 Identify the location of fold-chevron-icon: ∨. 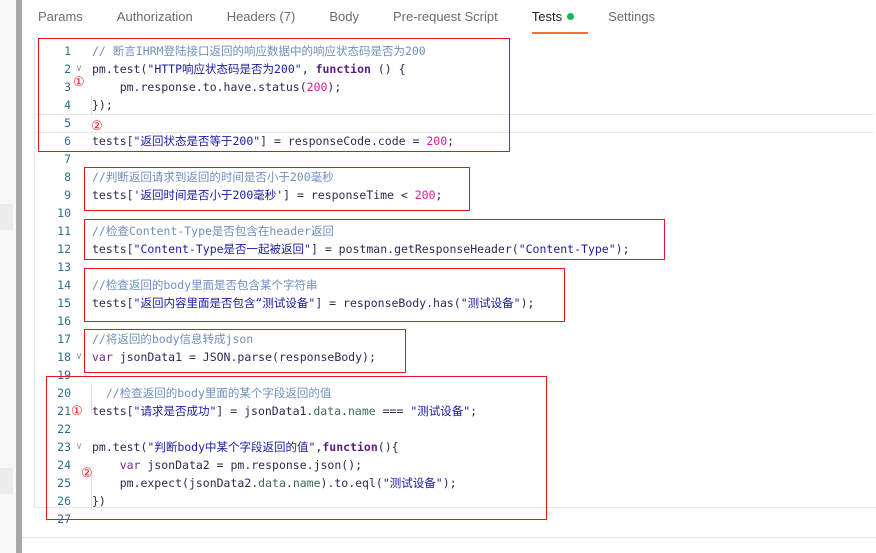
(79, 357).